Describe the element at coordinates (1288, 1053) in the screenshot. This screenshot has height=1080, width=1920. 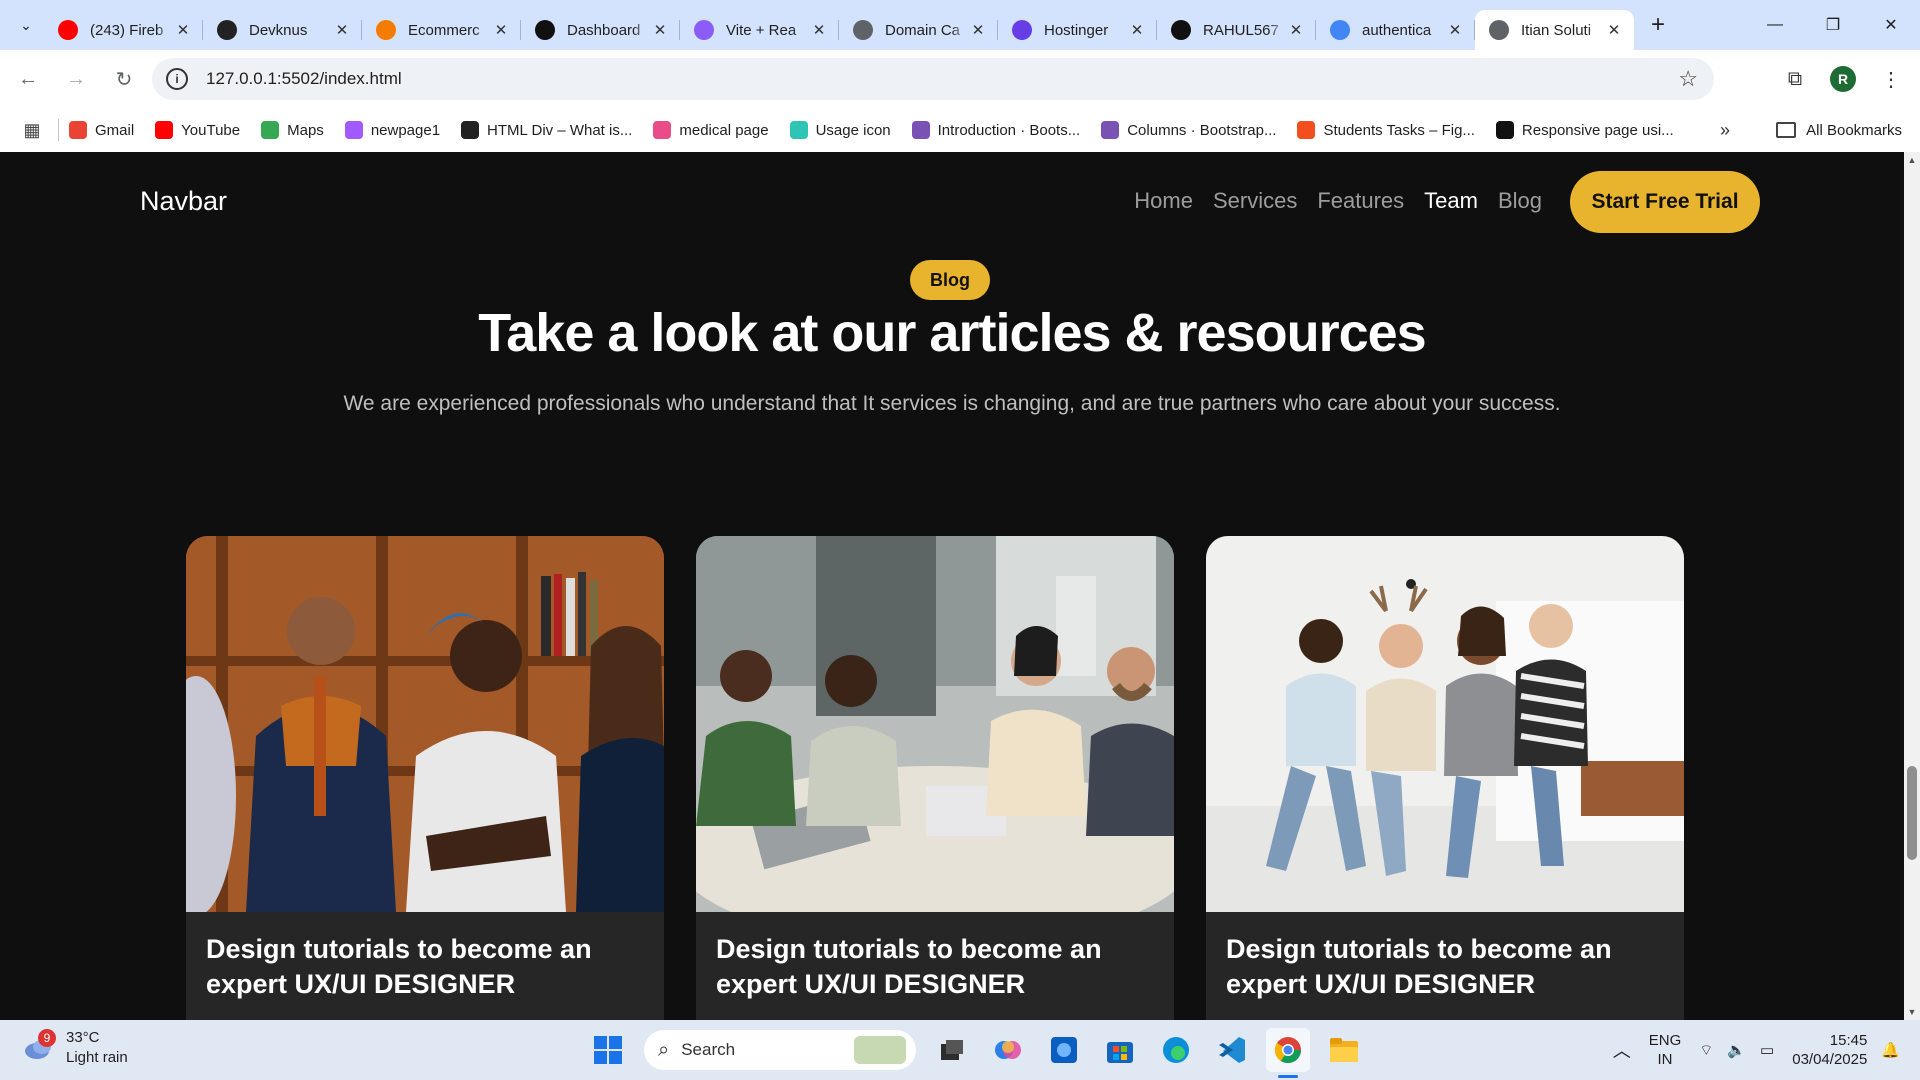
I see `chrome-icon` at that location.